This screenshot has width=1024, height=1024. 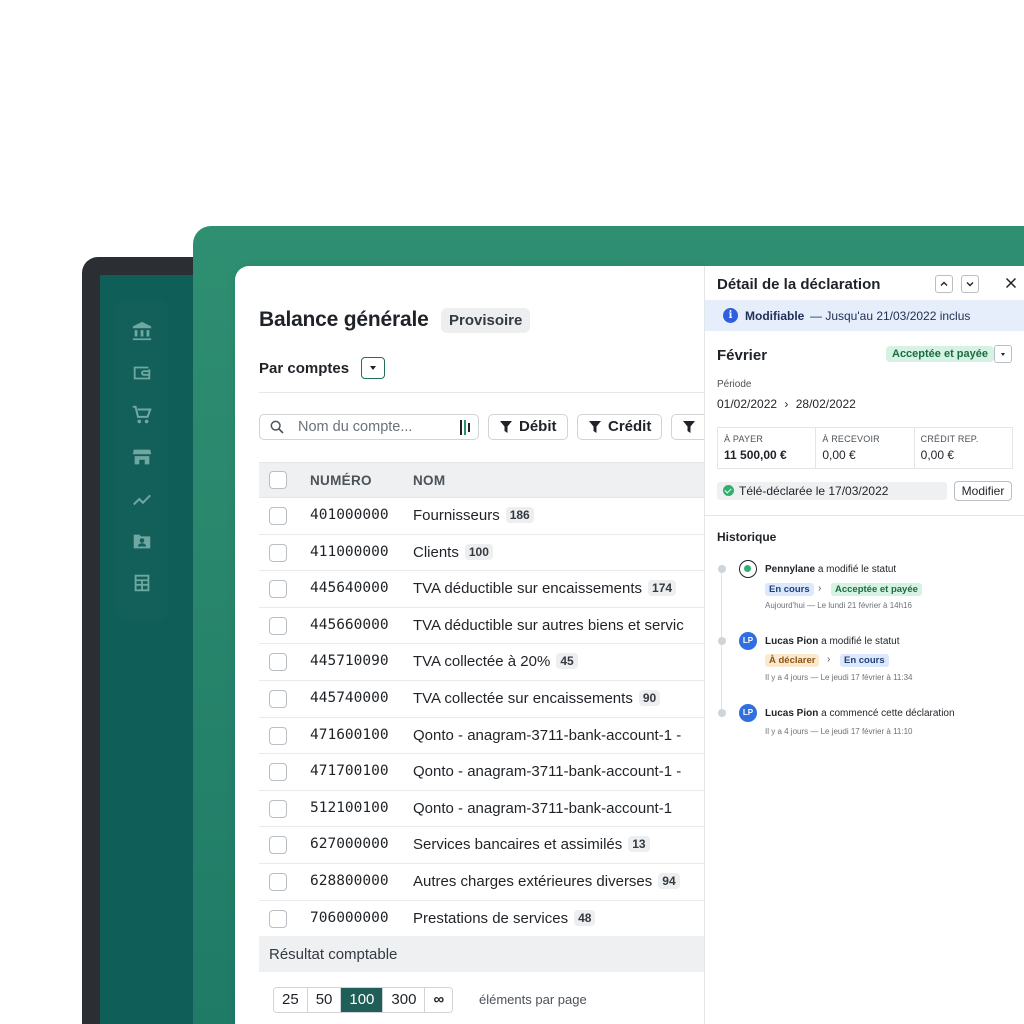 I want to click on entry-count-badge: 48, so click(x=585, y=917).